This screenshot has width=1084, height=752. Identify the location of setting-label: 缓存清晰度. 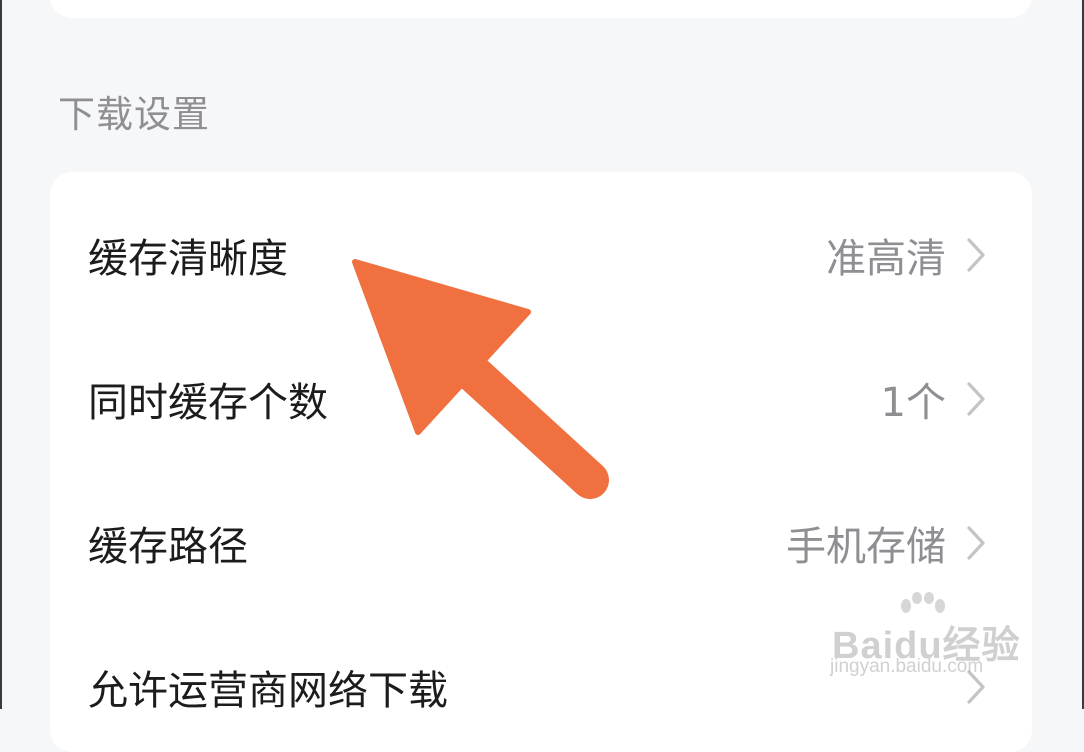
(188, 259).